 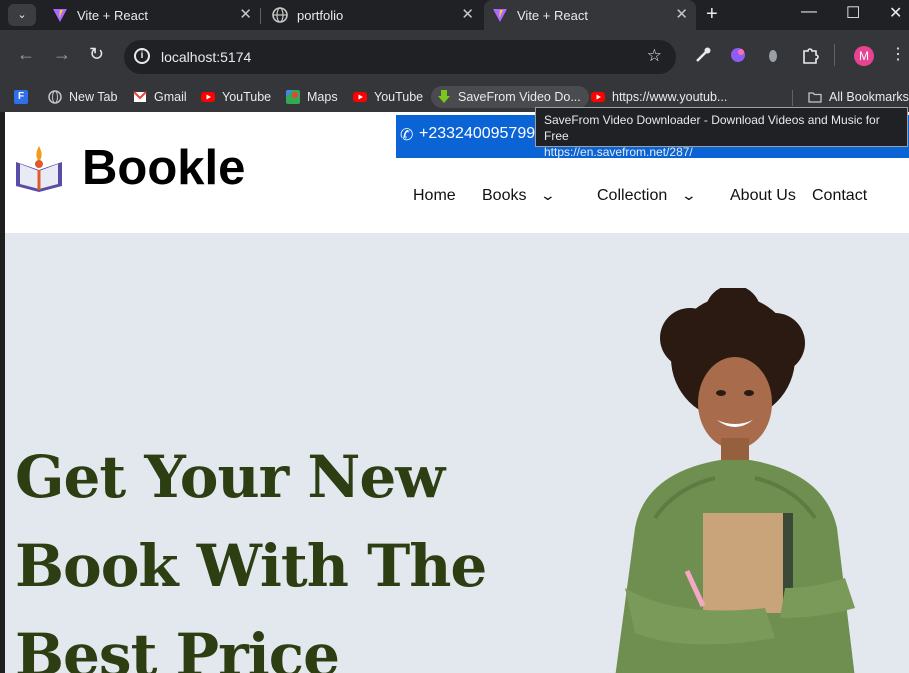 I want to click on nav-collection-label: Collection, so click(x=632, y=195).